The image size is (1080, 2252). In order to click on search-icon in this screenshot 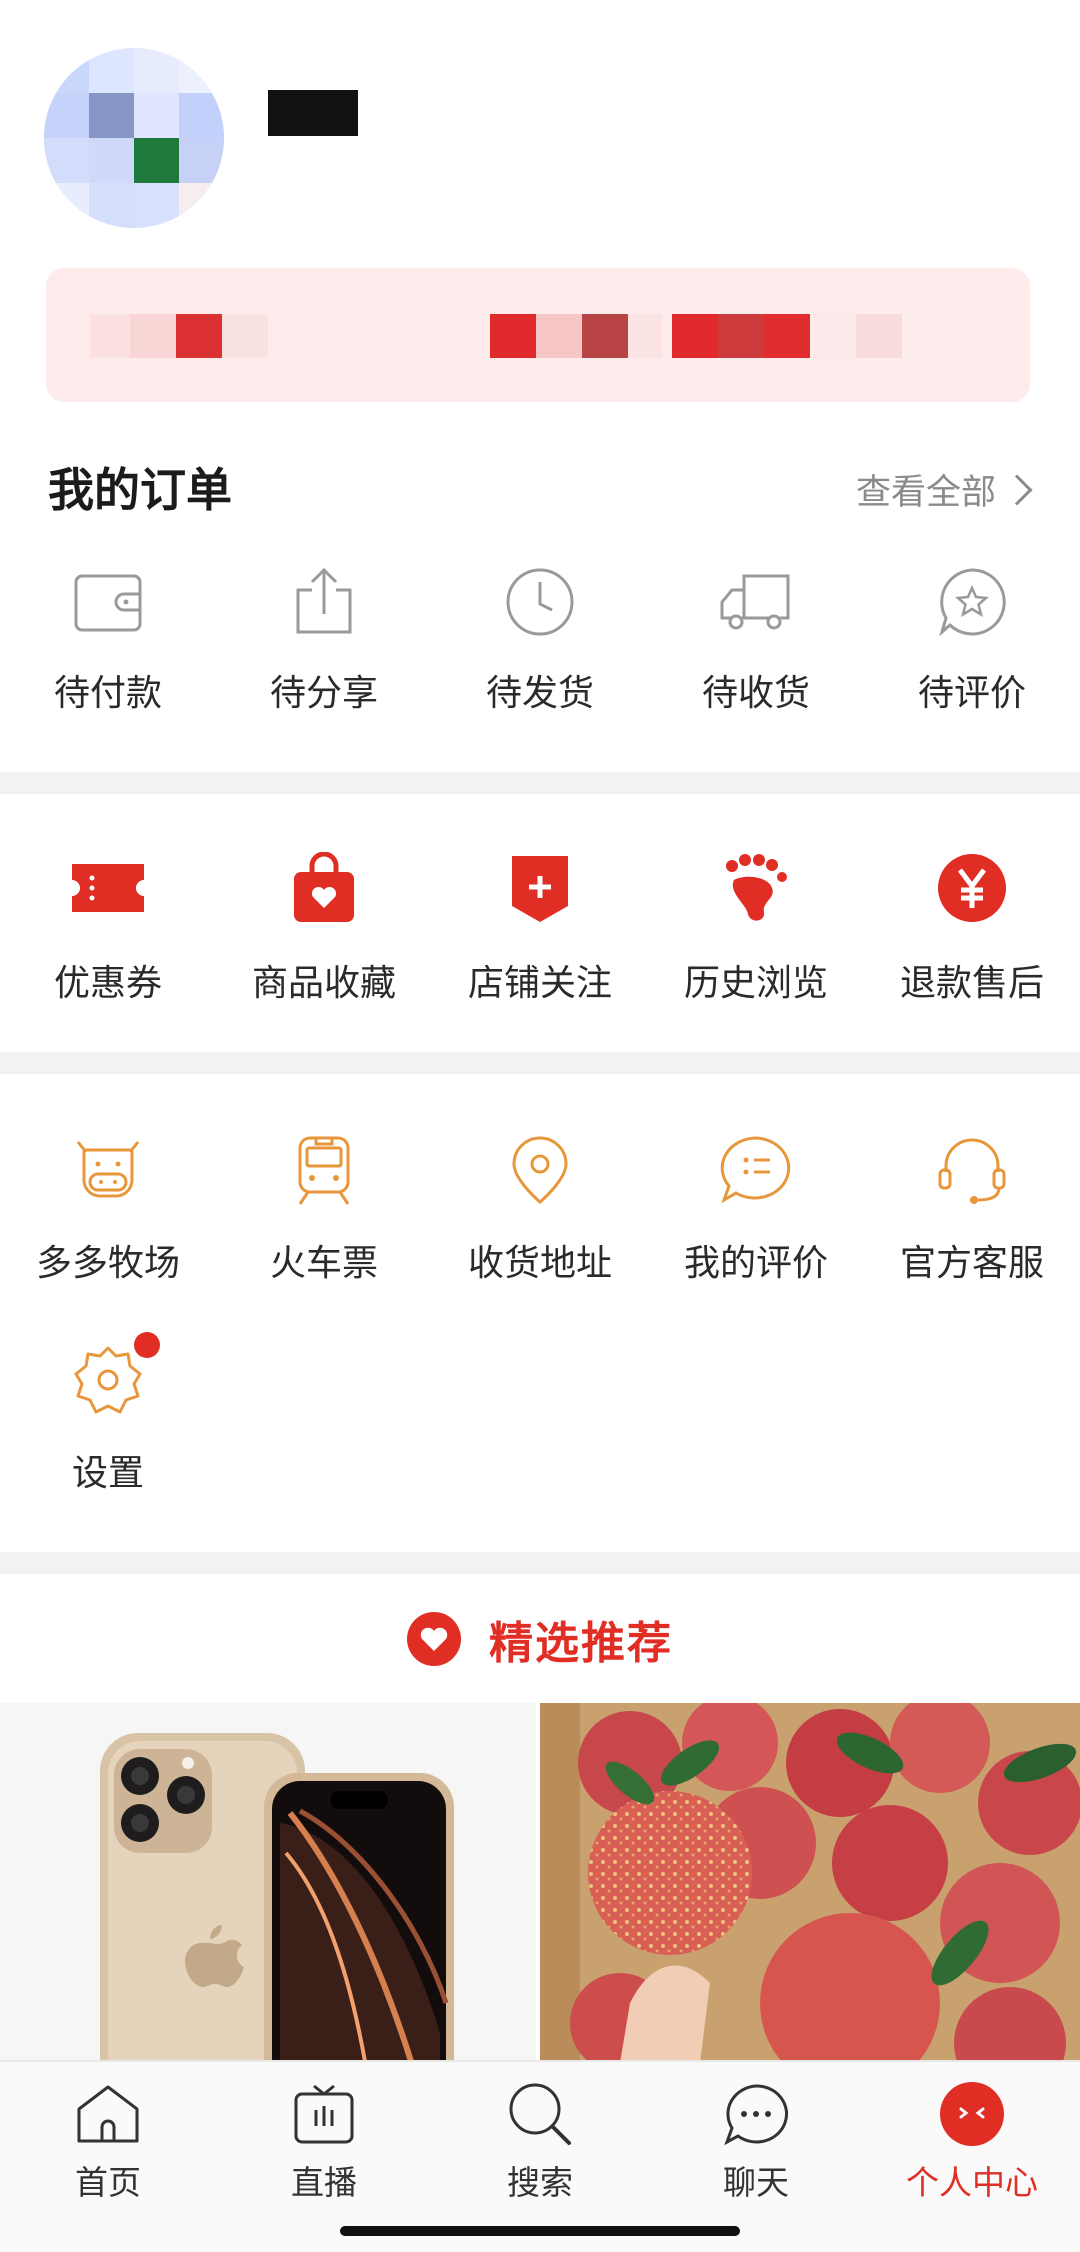, I will do `click(540, 2114)`.